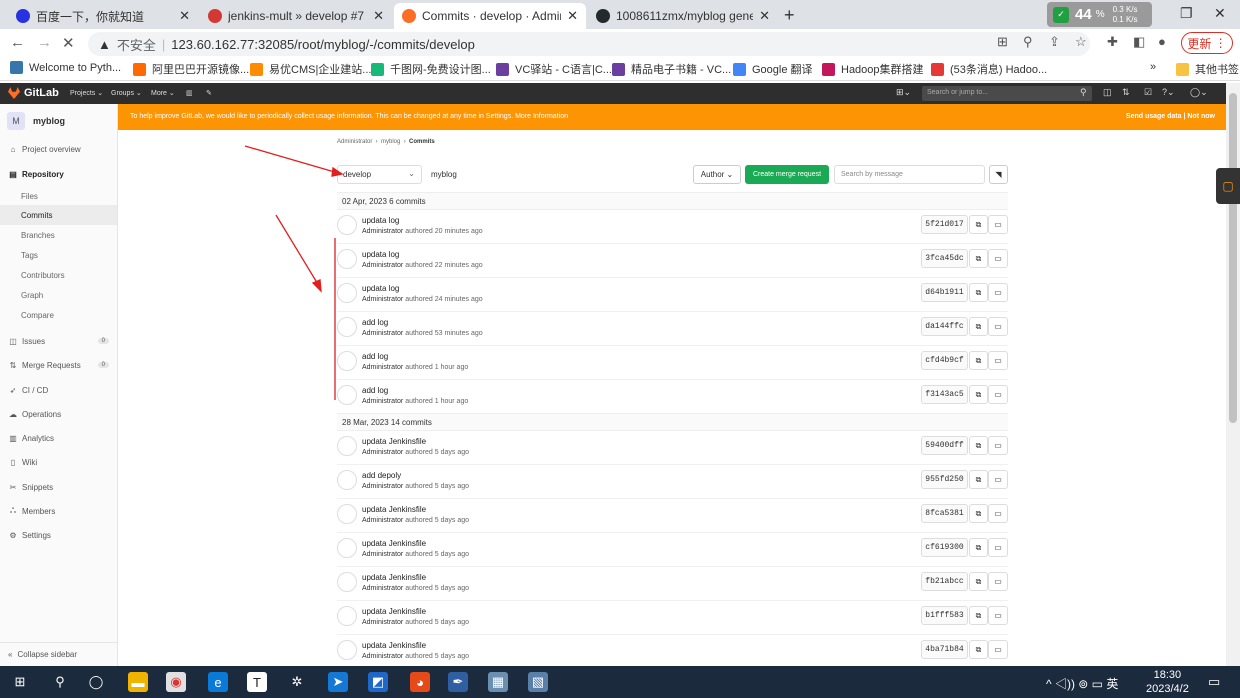 The height and width of the screenshot is (698, 1240). I want to click on sidebar-item-analytics: ▥ Analytics, so click(58, 438).